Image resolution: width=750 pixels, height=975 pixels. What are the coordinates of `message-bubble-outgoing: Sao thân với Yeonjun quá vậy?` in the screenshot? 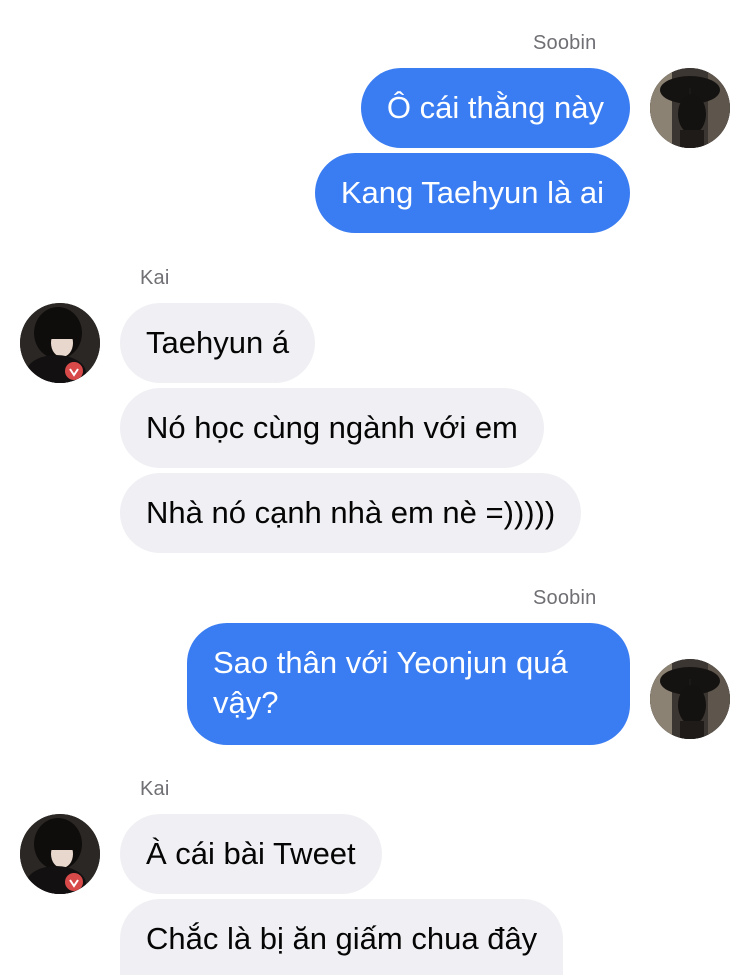 It's located at (408, 684).